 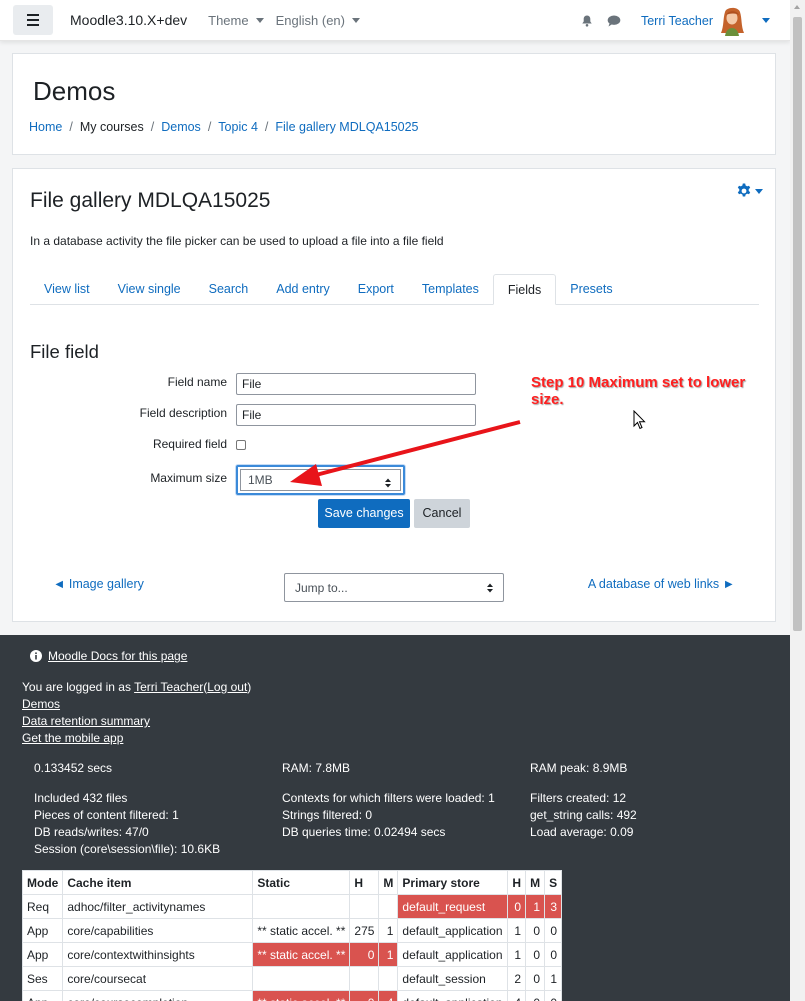 I want to click on moodle-docs-link: Moodle Docs for this page, so click(x=117, y=656).